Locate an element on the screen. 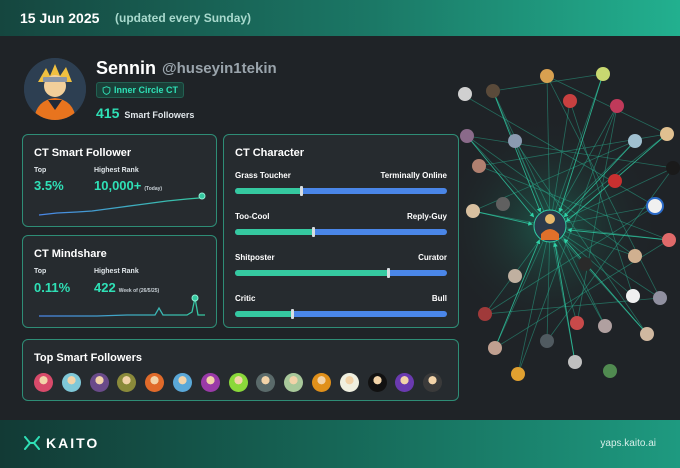 This screenshot has height=468, width=680. footer-banner: KAITO yaps.kaito.ai is located at coordinates (340, 444).